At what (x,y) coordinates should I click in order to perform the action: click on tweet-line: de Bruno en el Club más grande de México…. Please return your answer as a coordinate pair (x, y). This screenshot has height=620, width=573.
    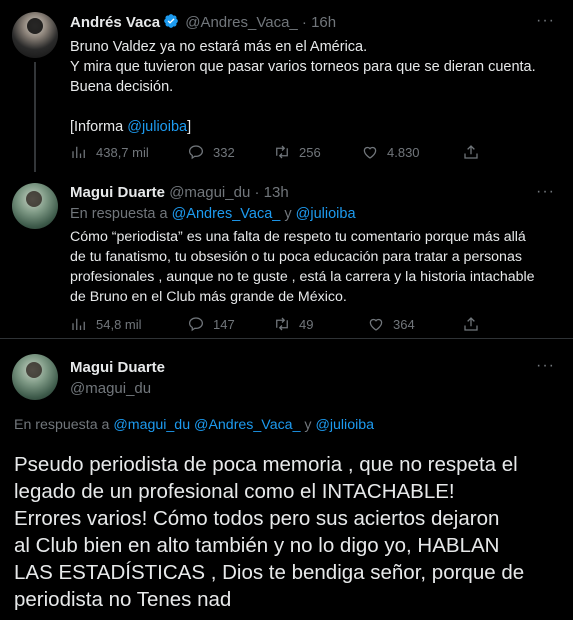
    Looking at the image, I should click on (208, 297).